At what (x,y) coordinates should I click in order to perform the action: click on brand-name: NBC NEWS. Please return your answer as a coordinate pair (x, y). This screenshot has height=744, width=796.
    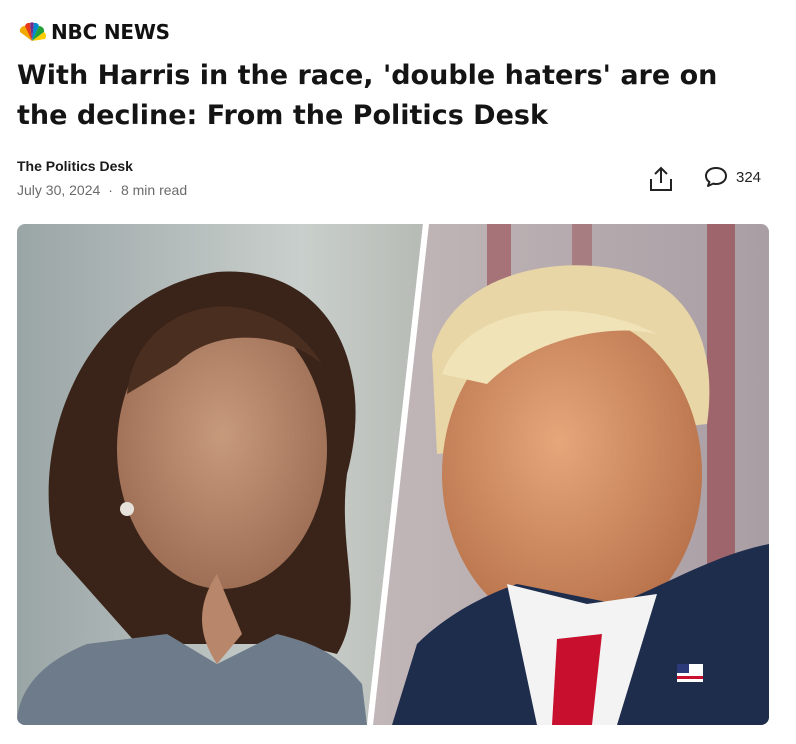
    Looking at the image, I should click on (110, 32).